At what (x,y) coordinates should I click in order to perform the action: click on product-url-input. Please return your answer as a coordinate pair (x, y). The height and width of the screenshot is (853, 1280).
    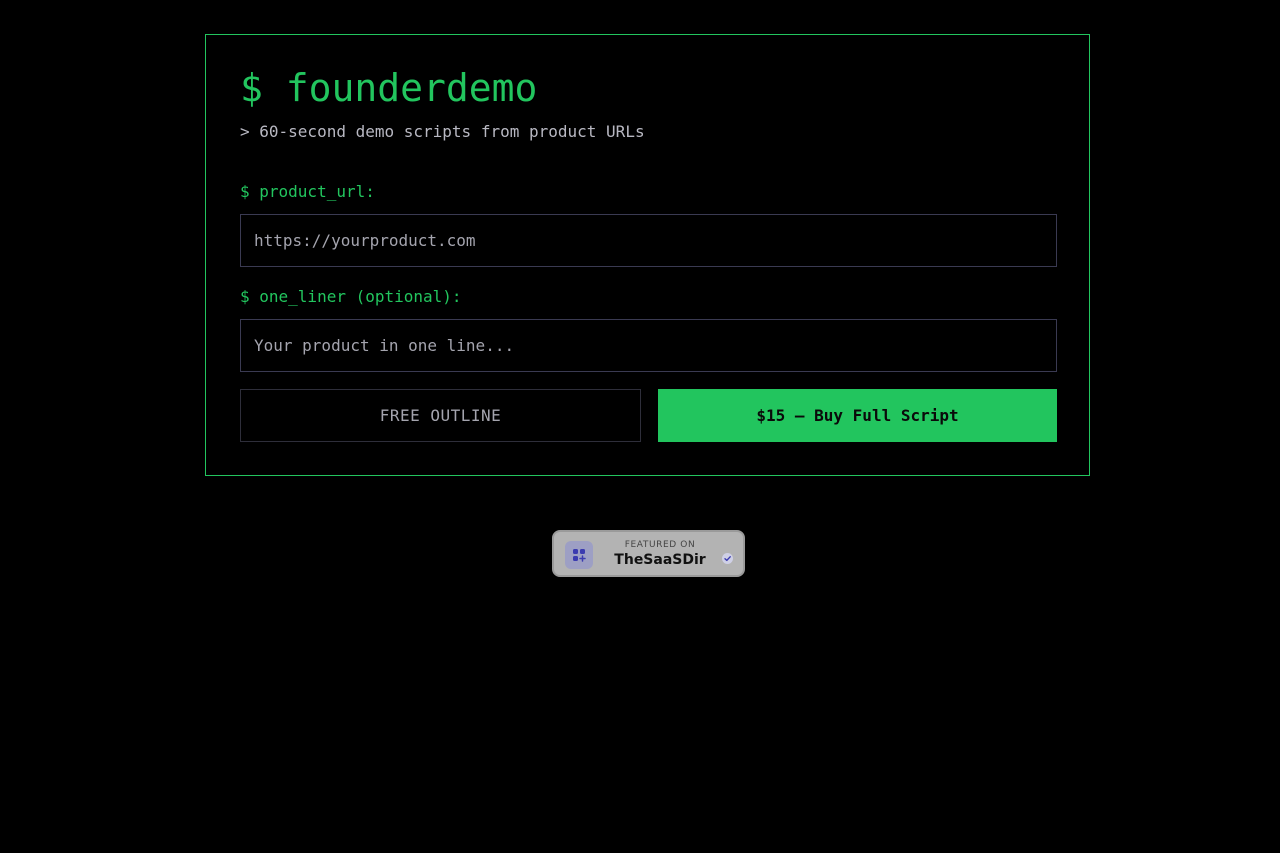
    Looking at the image, I should click on (648, 240).